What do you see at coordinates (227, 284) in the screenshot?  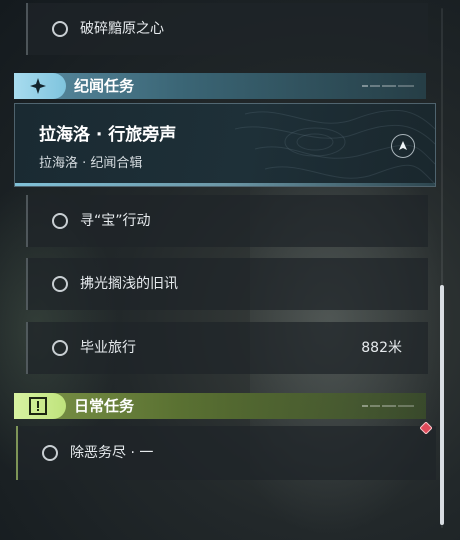 I see `quest-row: 拂光搁浅的旧讯` at bounding box center [227, 284].